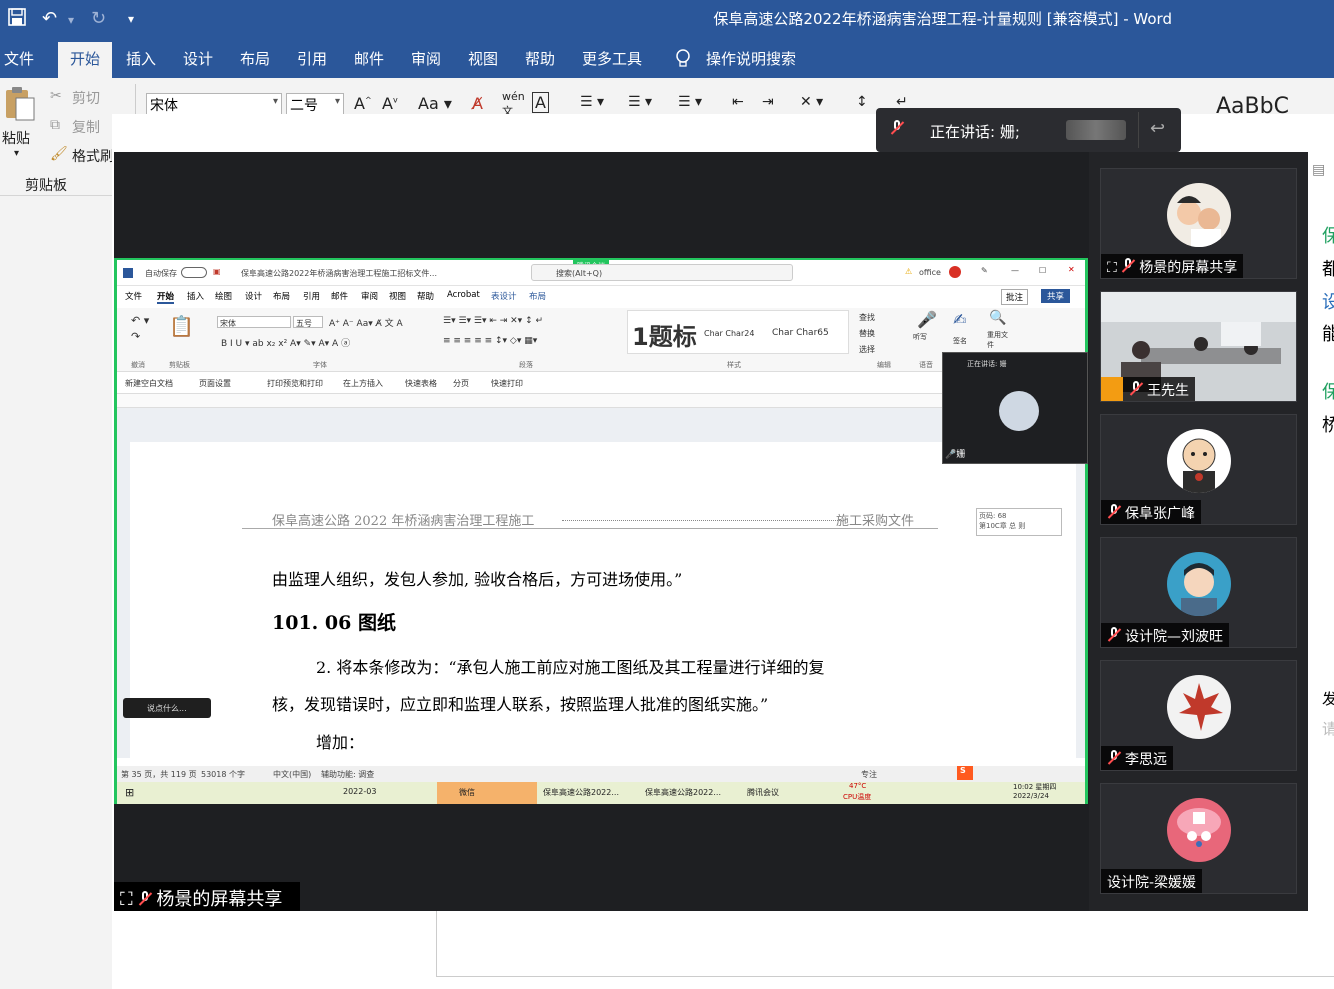  What do you see at coordinates (867, 333) in the screenshot?
I see `shared-replace-button: 替换` at bounding box center [867, 333].